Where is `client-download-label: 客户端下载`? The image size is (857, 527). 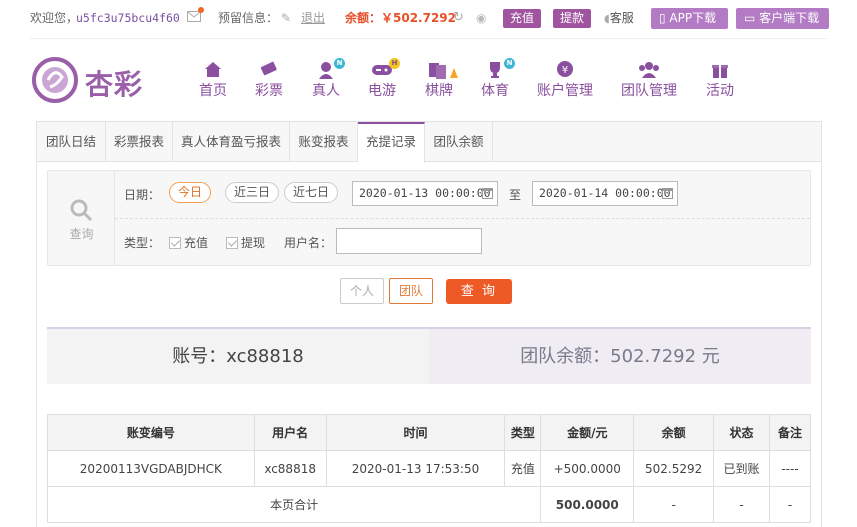 client-download-label: 客户端下载 is located at coordinates (789, 18).